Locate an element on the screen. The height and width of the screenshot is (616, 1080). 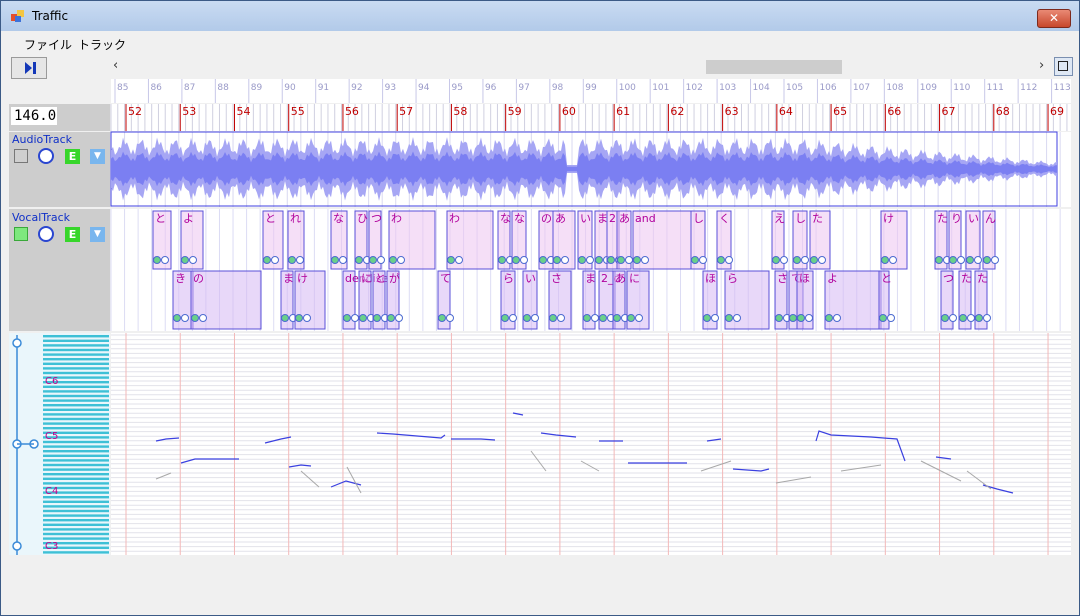
piano-key-label: C4 is located at coordinates (51, 491).